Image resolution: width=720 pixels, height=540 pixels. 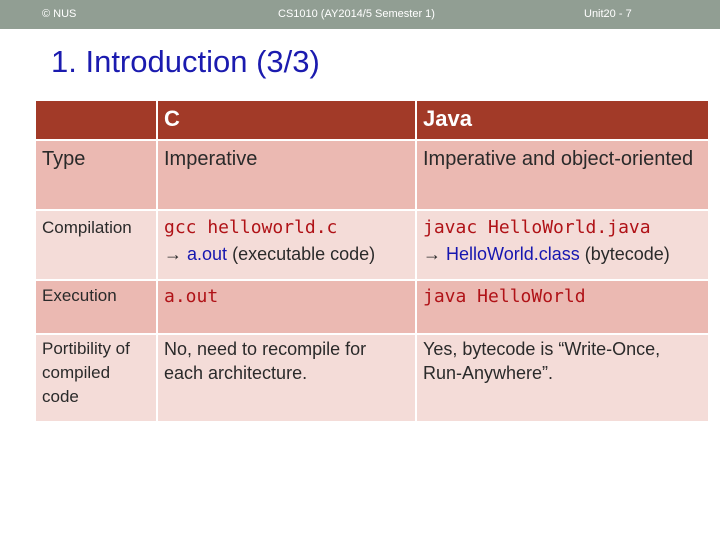 What do you see at coordinates (562, 120) in the screenshot?
I see `header-cell-java: Java` at bounding box center [562, 120].